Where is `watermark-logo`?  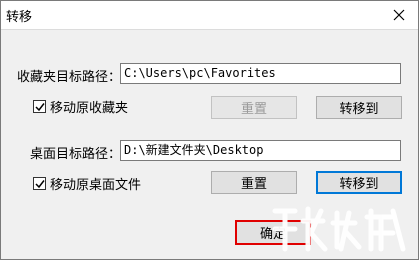
watermark-logo is located at coordinates (339, 229).